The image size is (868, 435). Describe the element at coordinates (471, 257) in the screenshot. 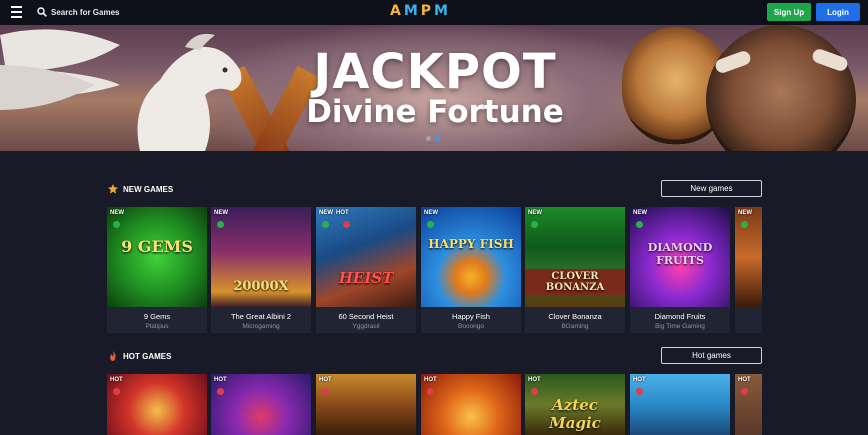

I see `game-thumbnail: HAPPY FISH` at that location.